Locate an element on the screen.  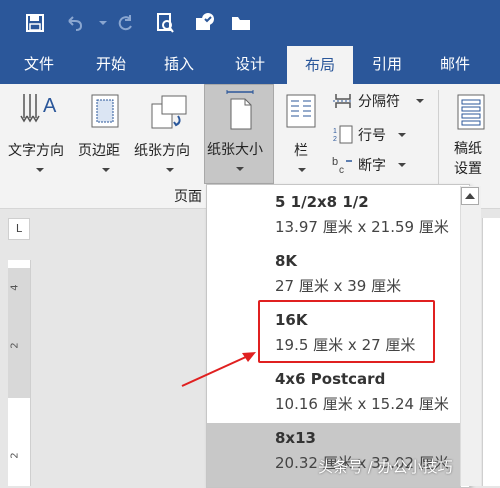
paper-size-option: 5 1/2x8 1/2 13.97 厘米 x 21.59 厘米 is located at coordinates (334, 216).